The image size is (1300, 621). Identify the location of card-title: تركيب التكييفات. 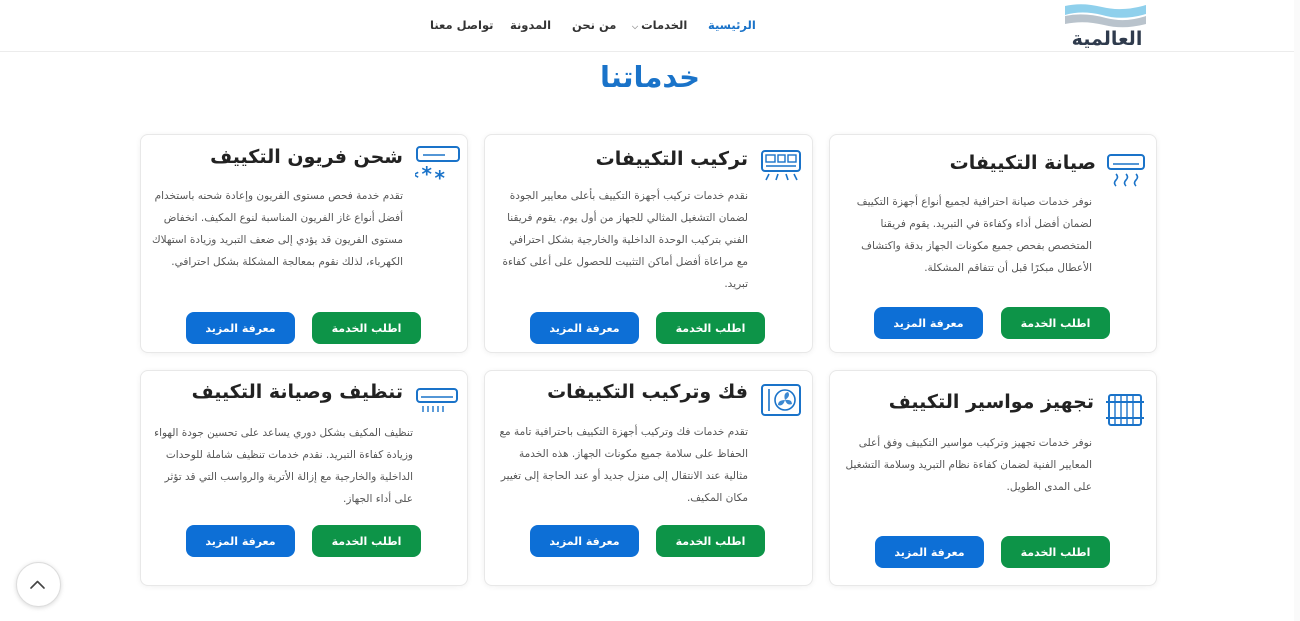
(671, 159).